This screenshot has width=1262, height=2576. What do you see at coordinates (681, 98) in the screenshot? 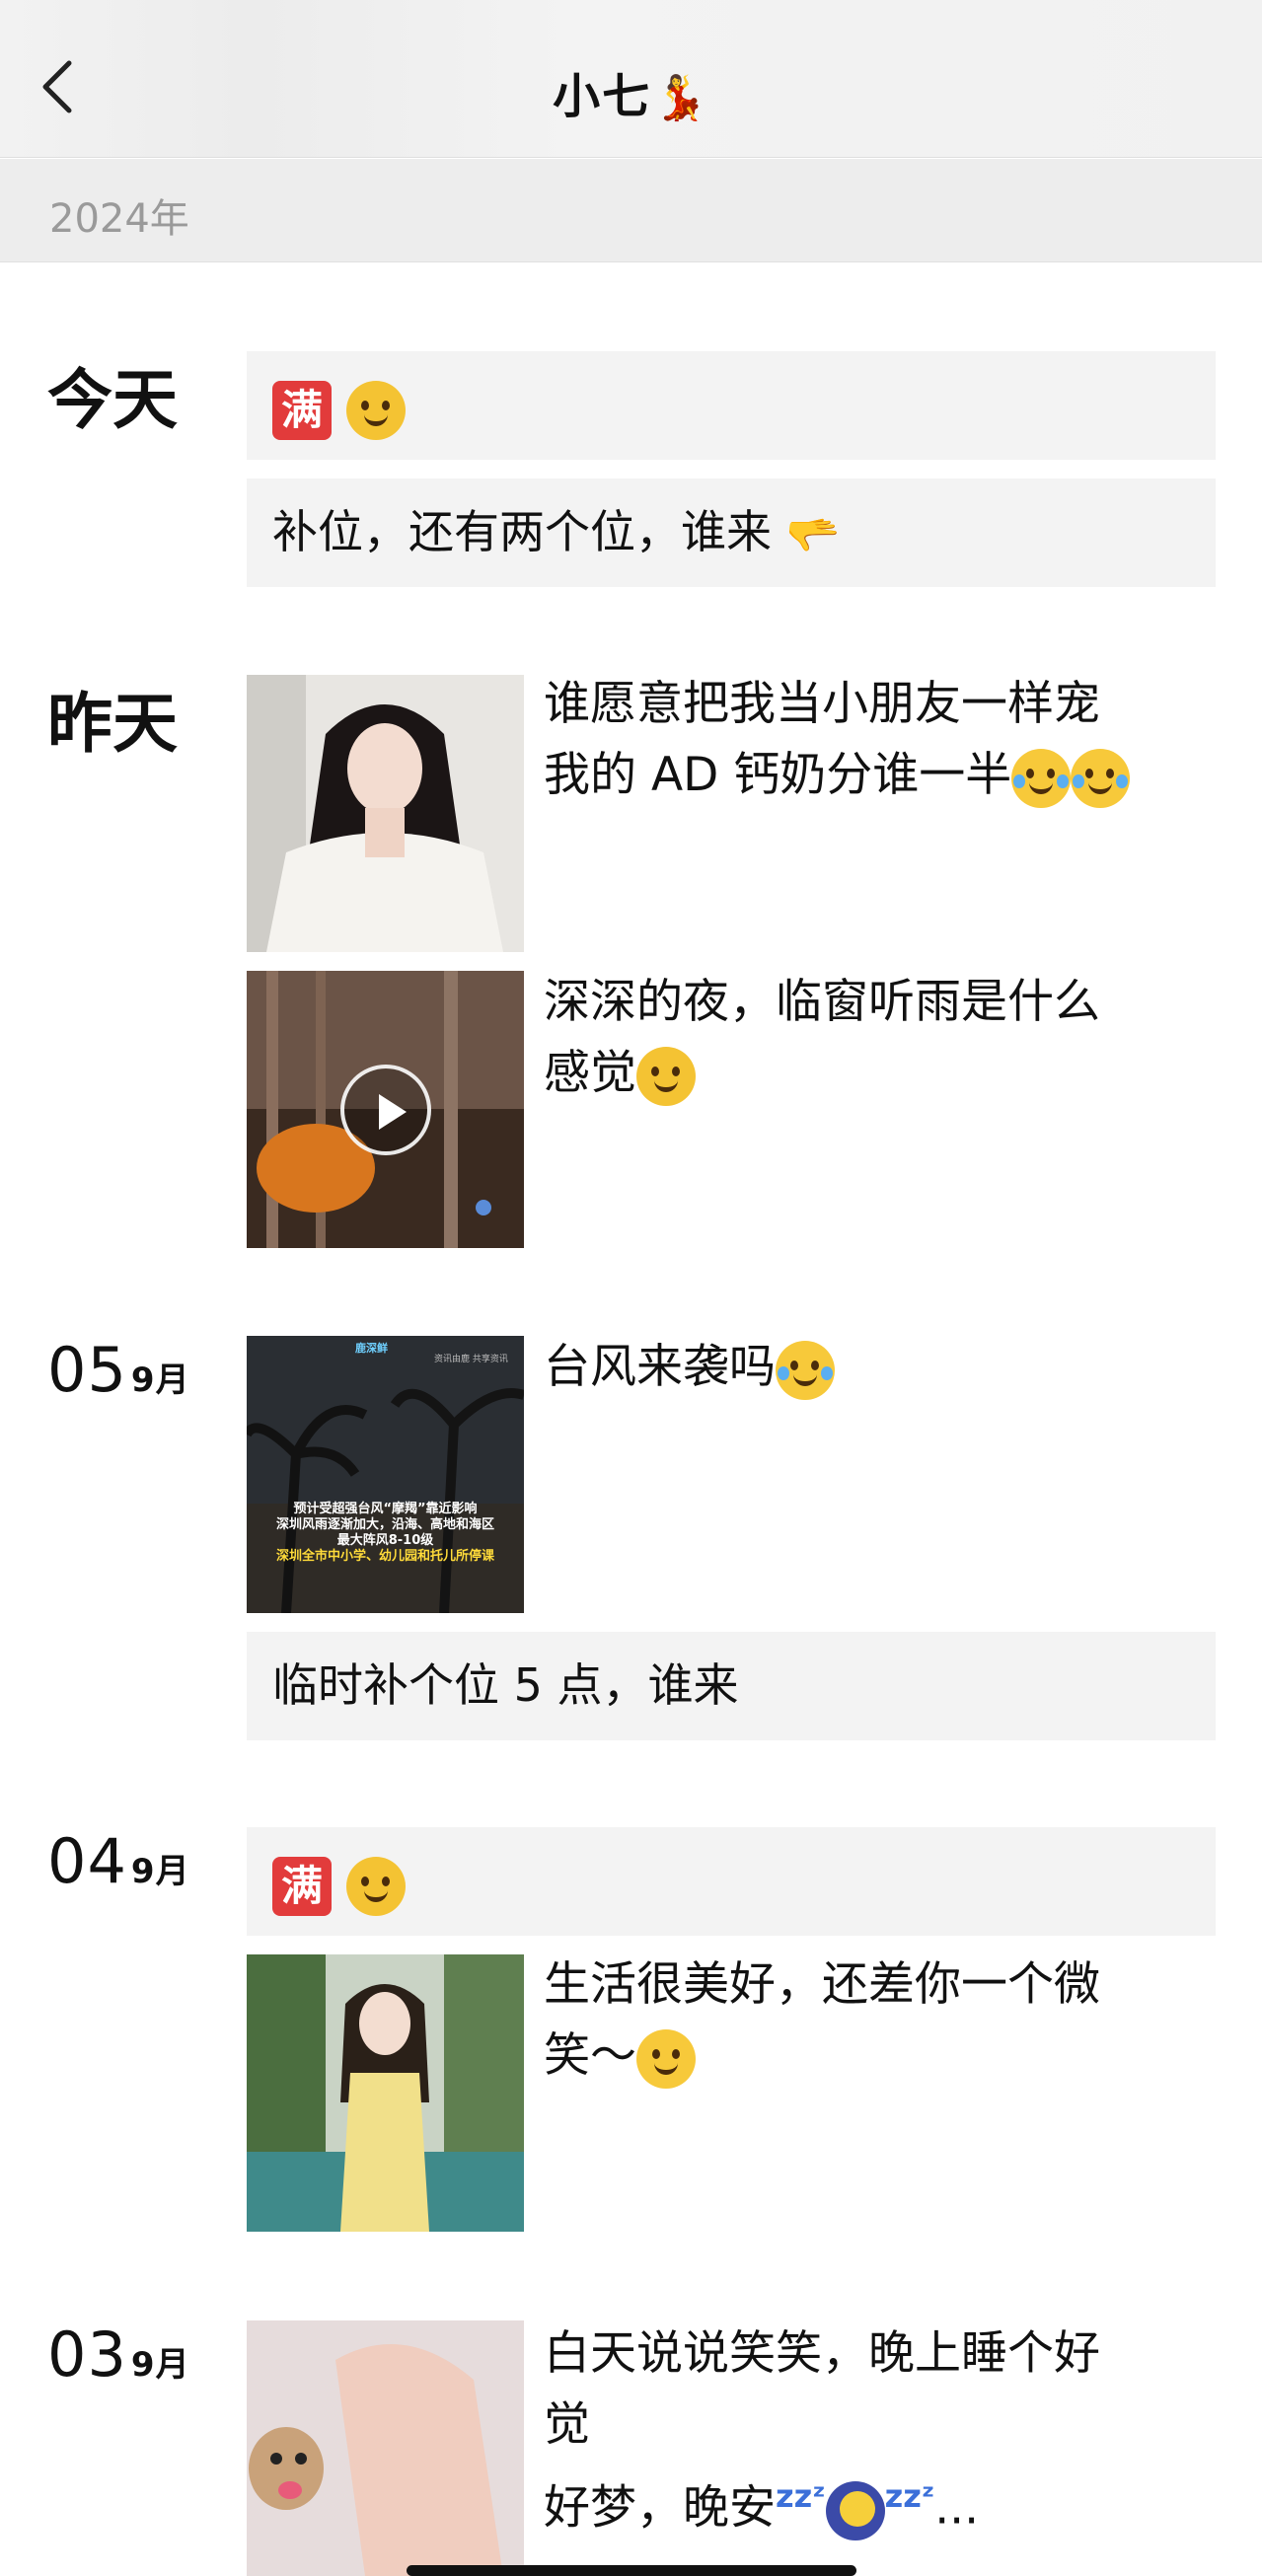
I see `dancer-emoji-icon: 💃` at bounding box center [681, 98].